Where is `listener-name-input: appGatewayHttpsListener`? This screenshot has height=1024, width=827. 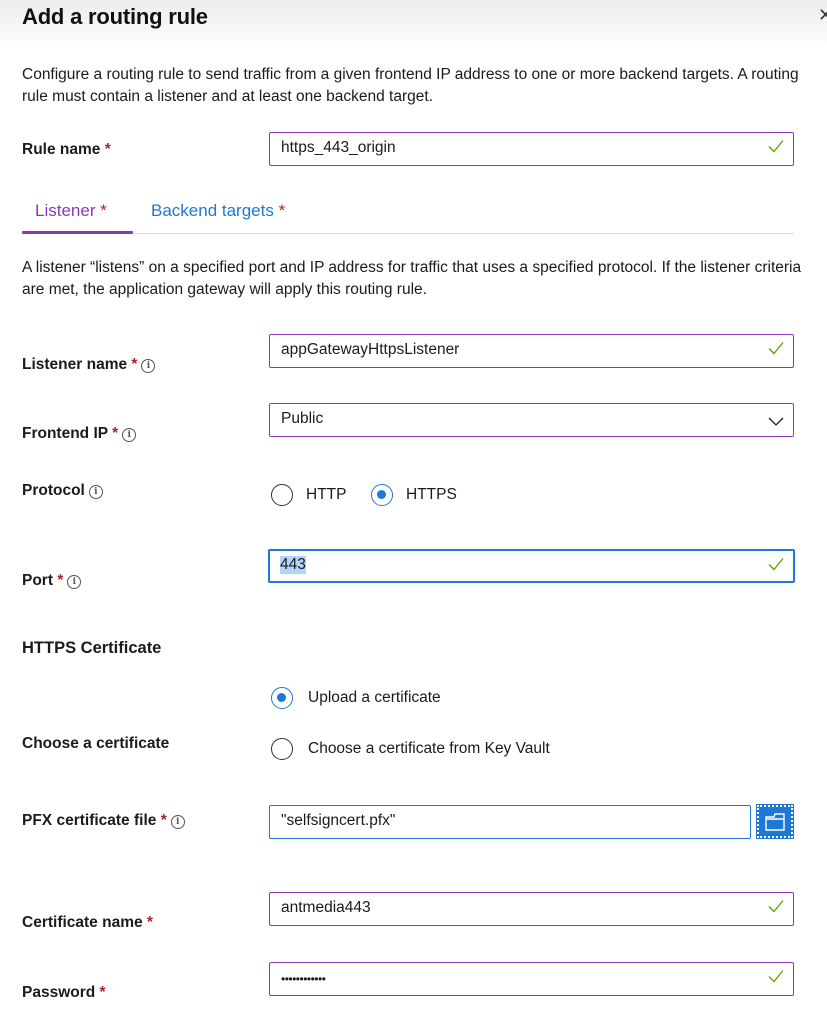 listener-name-input: appGatewayHttpsListener is located at coordinates (531, 351).